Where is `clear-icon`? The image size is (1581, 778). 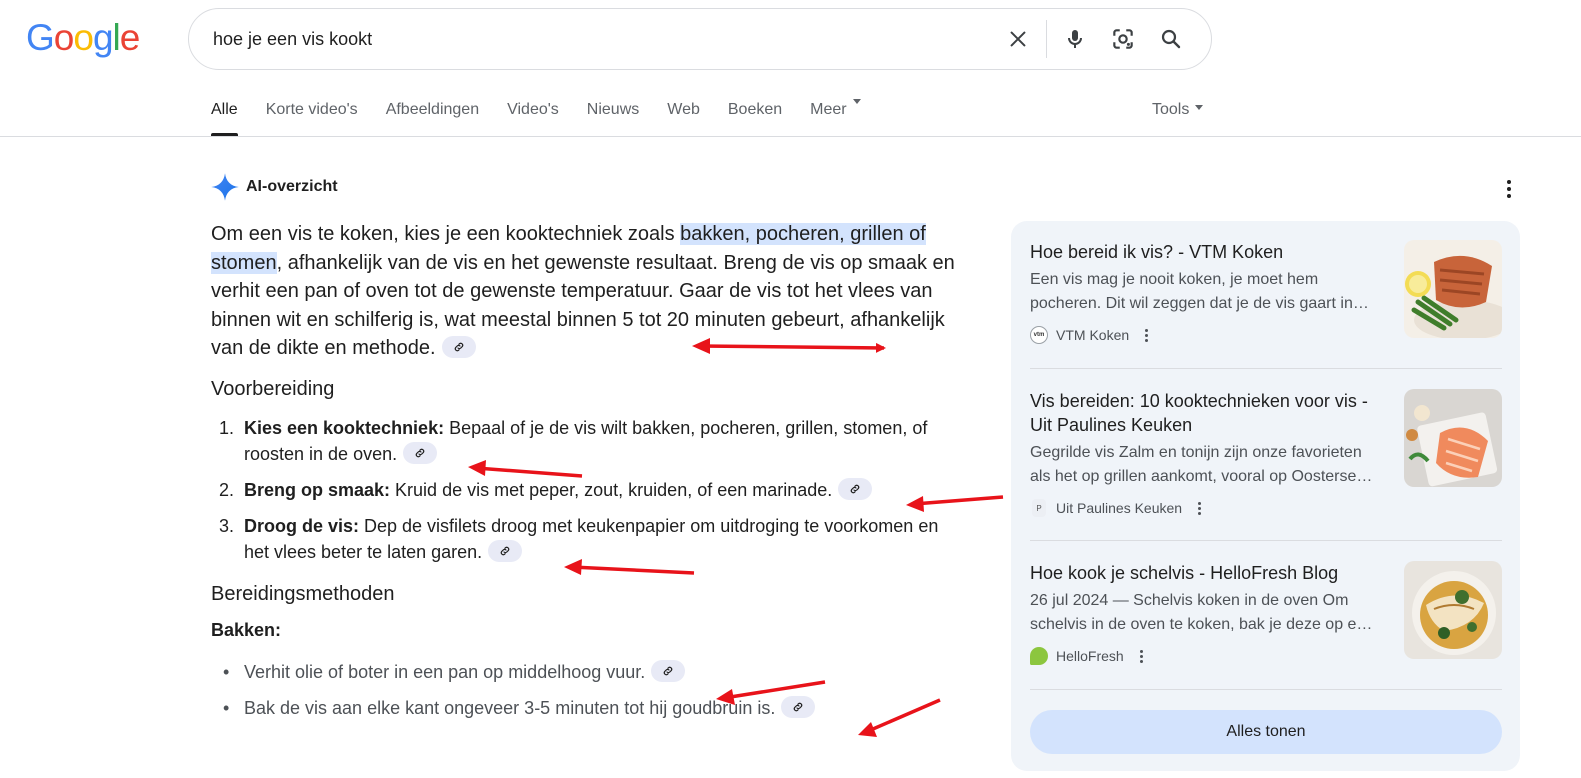
clear-icon is located at coordinates (1018, 39).